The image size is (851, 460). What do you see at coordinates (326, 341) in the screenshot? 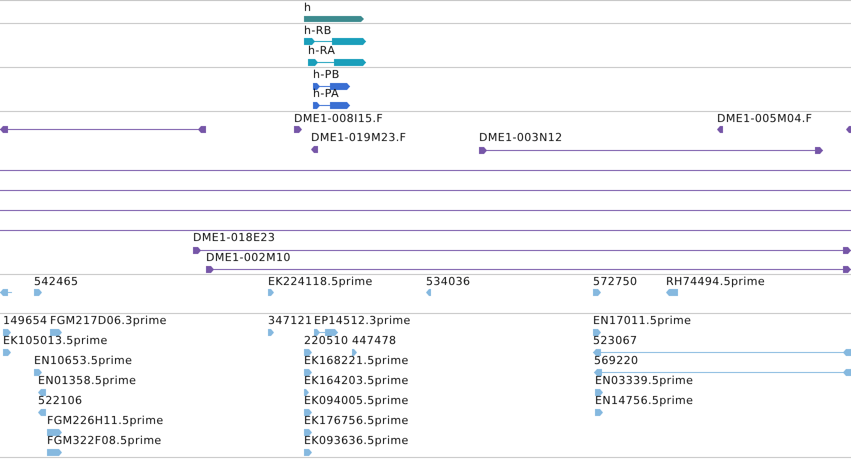
I see `feature-label: 220510` at bounding box center [326, 341].